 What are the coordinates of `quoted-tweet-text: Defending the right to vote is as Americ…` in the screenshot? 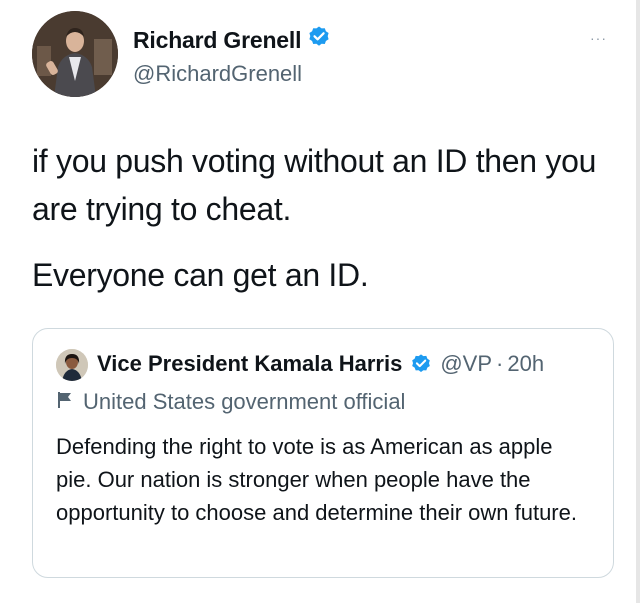 It's located at (316, 479).